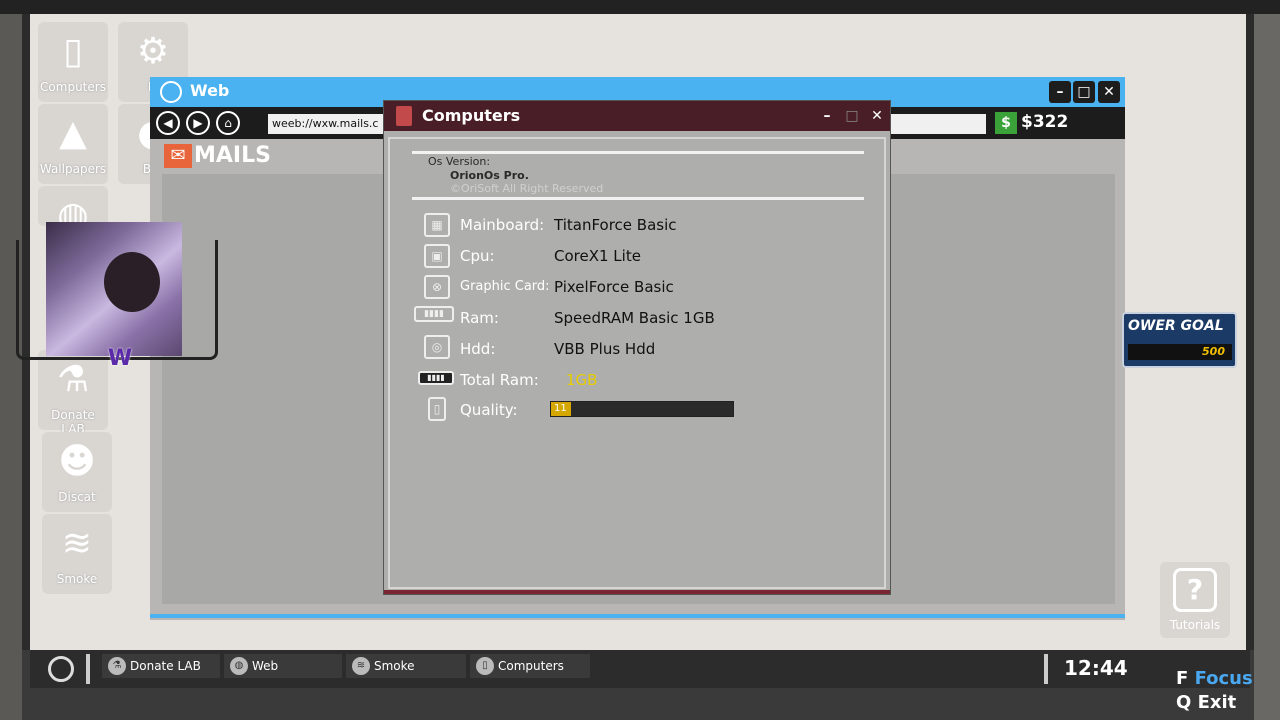  Describe the element at coordinates (614, 287) in the screenshot. I see `spec-value: PixelForce Basic` at that location.